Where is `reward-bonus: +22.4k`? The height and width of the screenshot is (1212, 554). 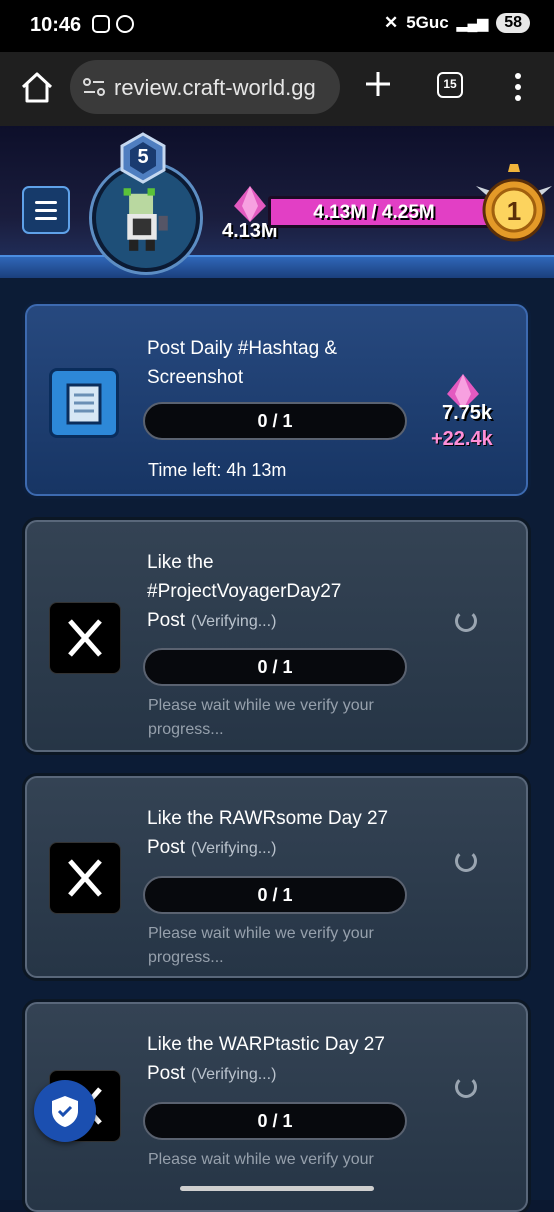
reward-bonus: +22.4k is located at coordinates (462, 439).